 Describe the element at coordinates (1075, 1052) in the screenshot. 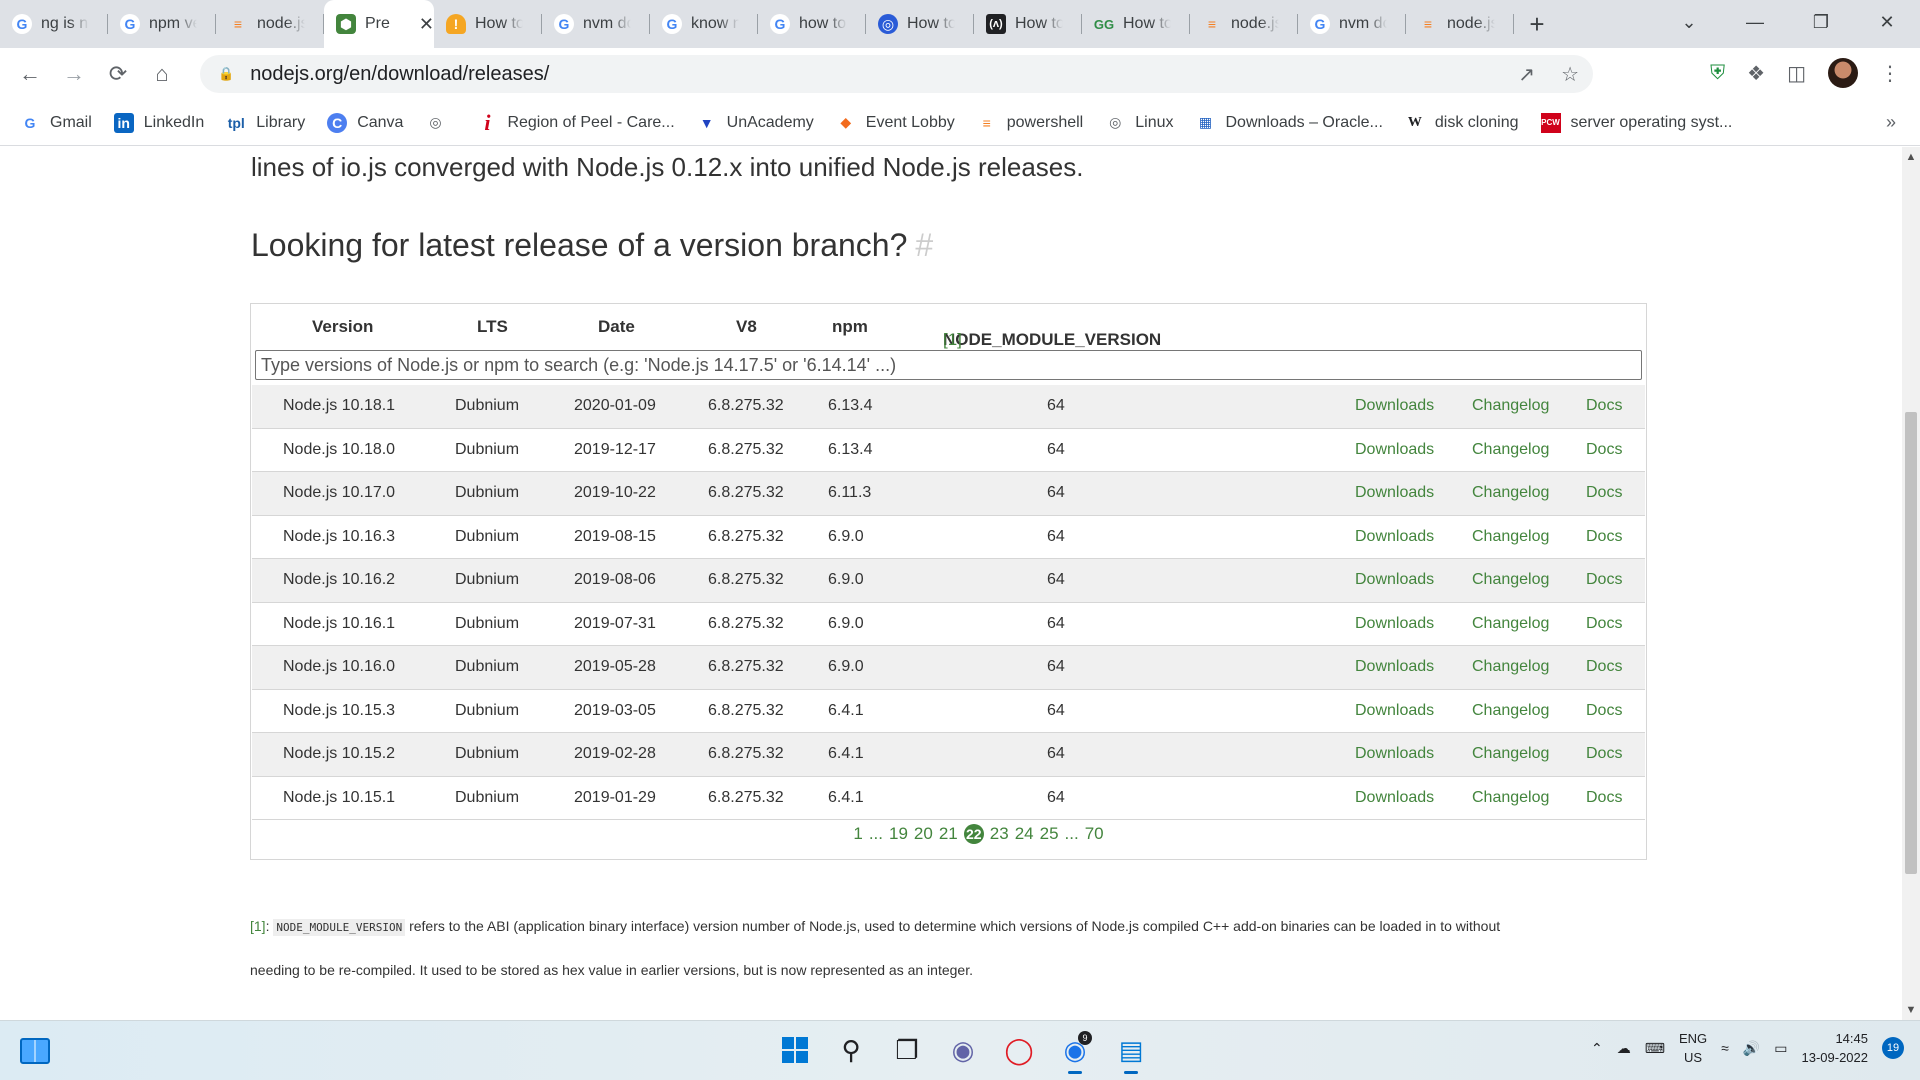

I see `chrome-icon: ◉ 9` at that location.